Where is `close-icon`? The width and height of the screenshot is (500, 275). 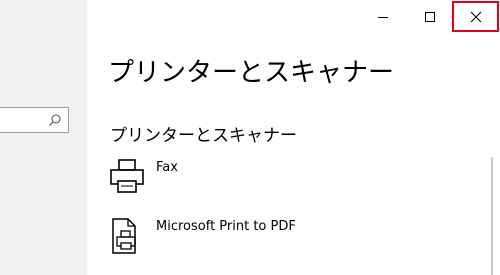
close-icon is located at coordinates (475, 16).